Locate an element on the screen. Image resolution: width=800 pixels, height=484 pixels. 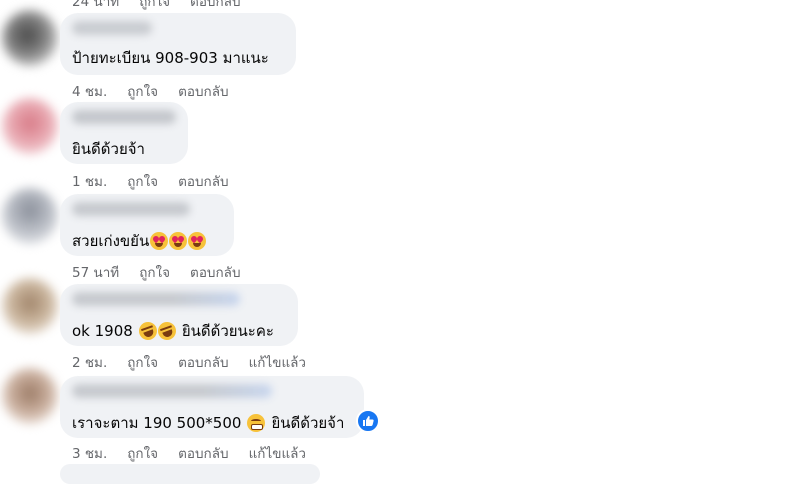
comment-meta: 1 ชม. ถูกใจ ตอบกลับ is located at coordinates (150, 181).